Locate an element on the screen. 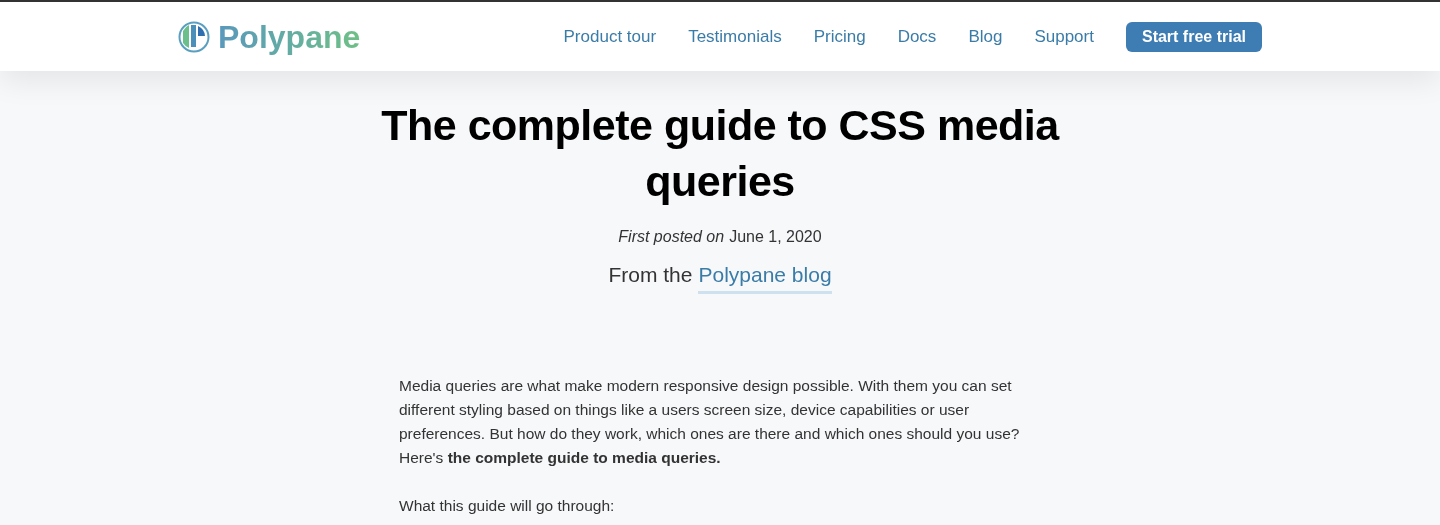  nav-link: Blog is located at coordinates (985, 36).